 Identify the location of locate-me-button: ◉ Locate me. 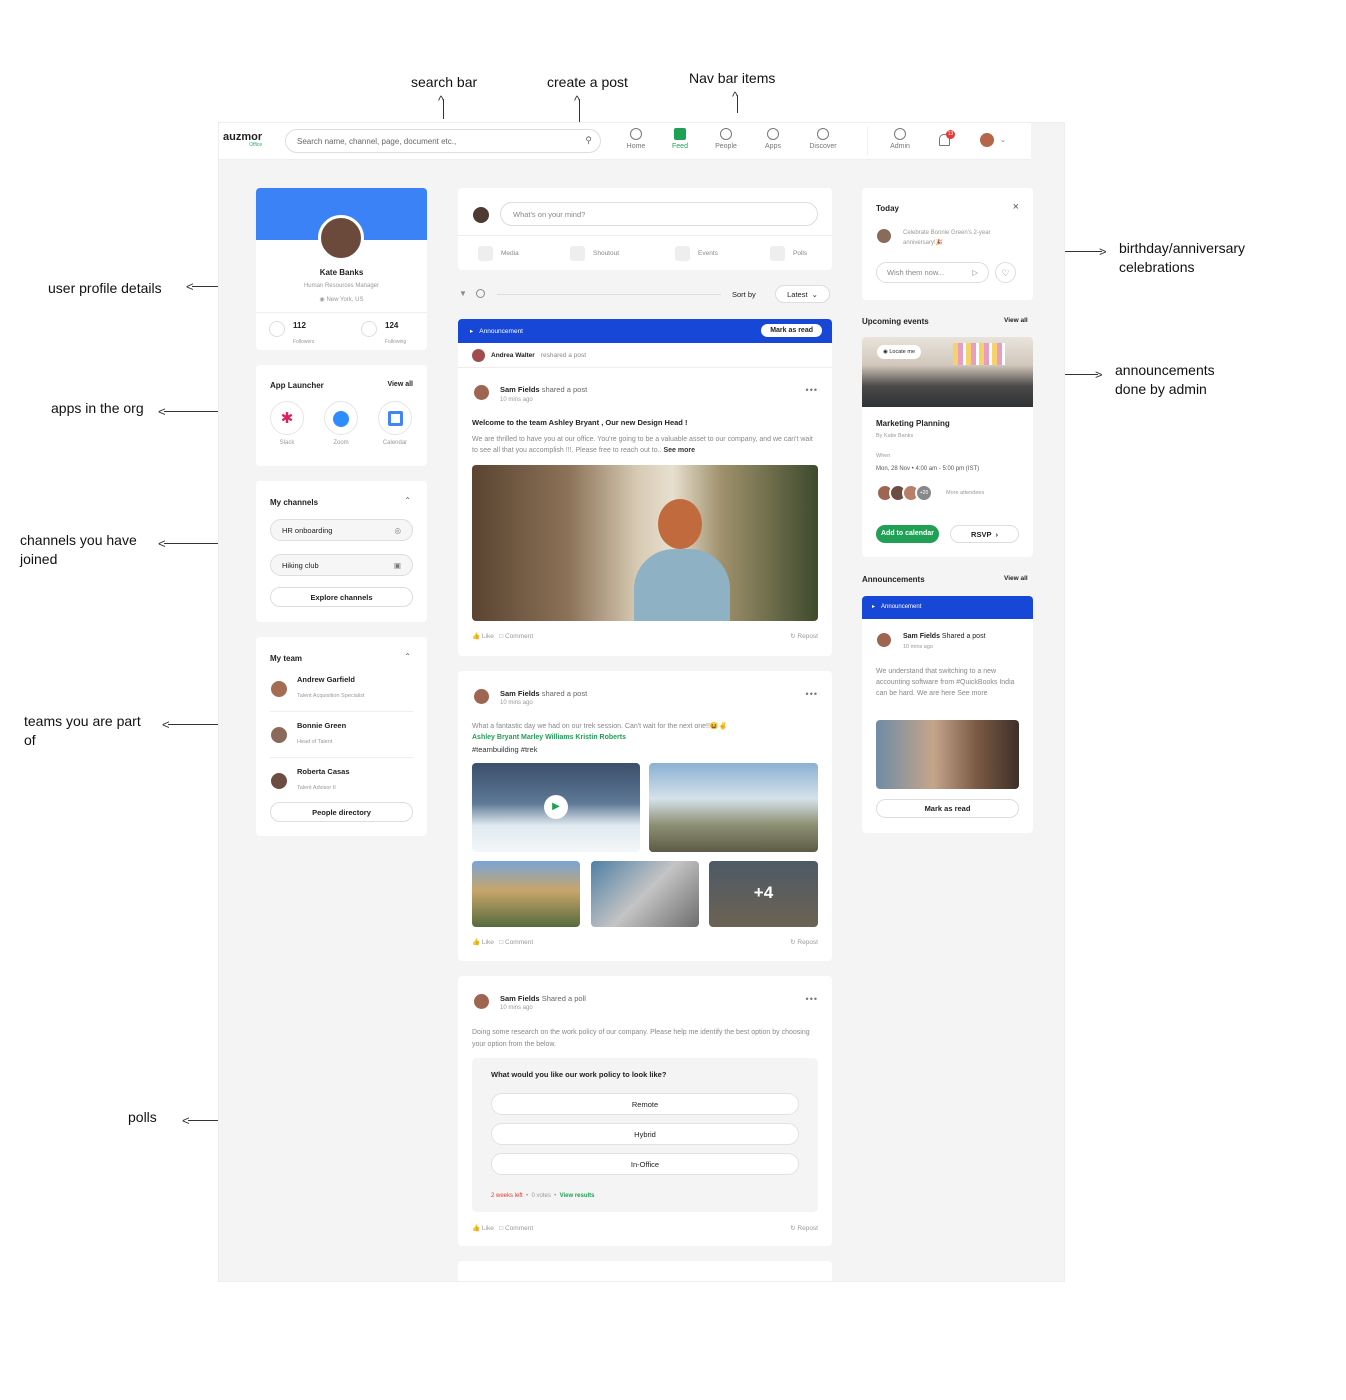
(899, 352).